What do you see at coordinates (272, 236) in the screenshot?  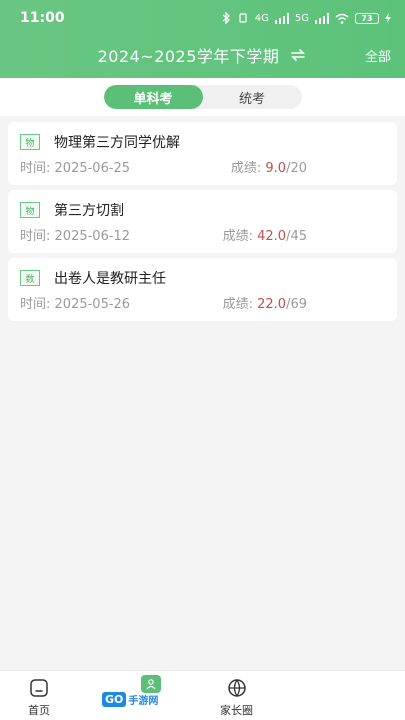 I see `score-value: 42.0` at bounding box center [272, 236].